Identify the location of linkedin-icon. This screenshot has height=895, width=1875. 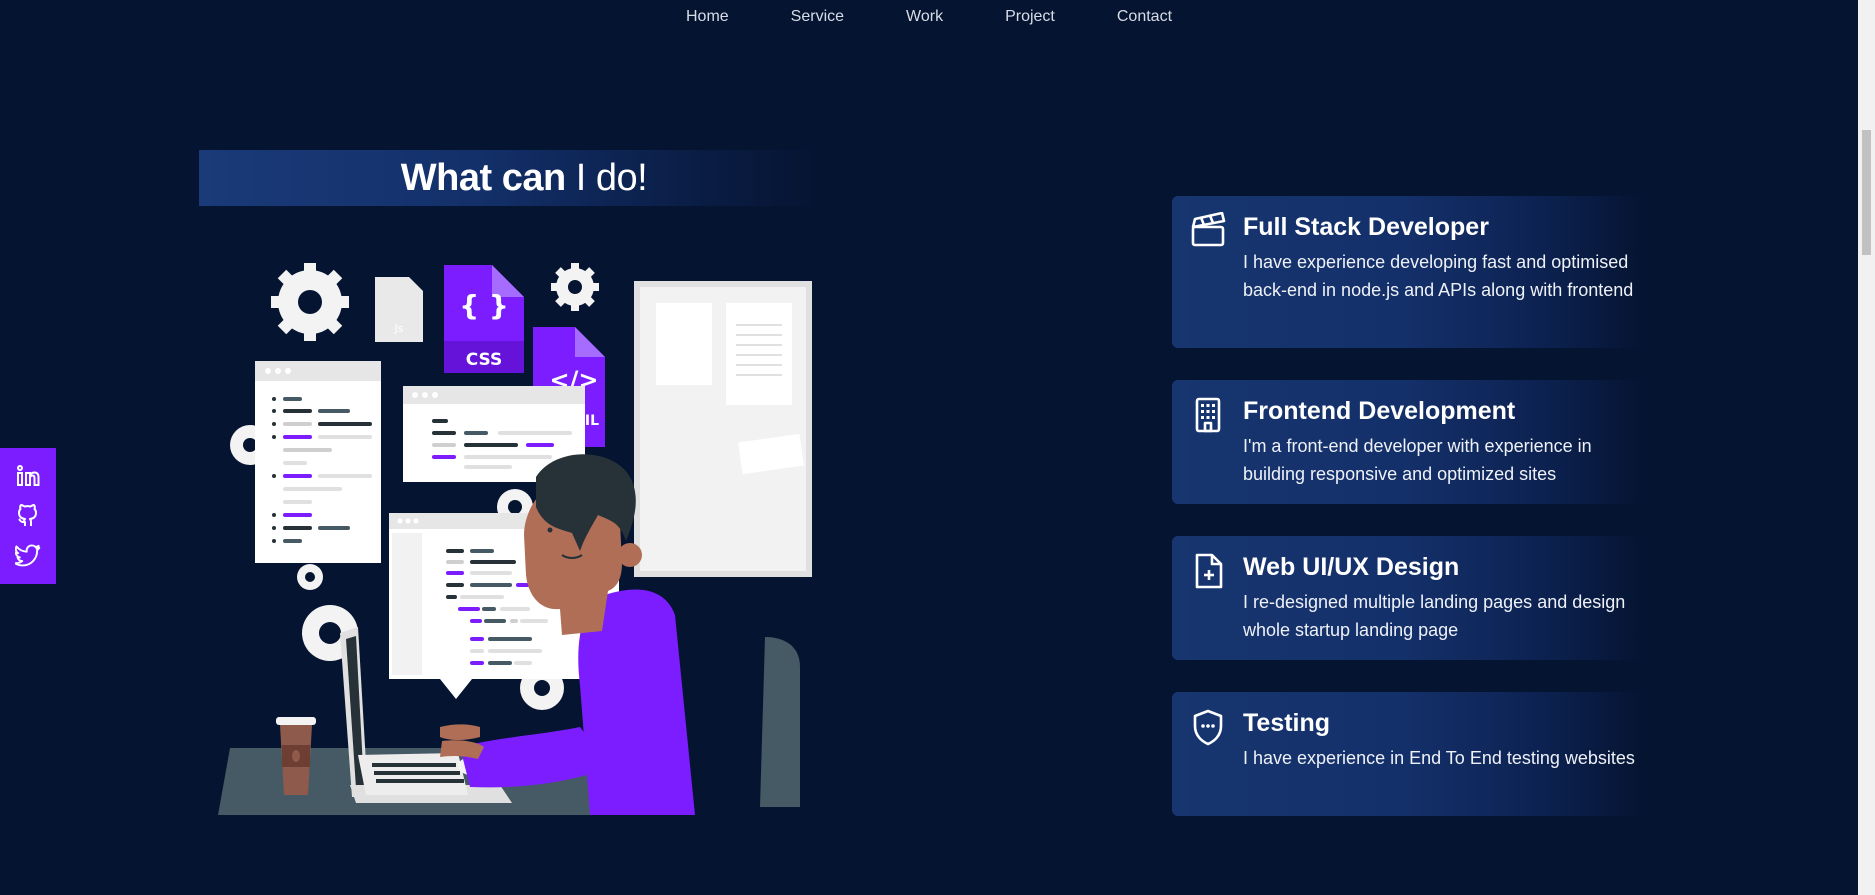
(28, 476).